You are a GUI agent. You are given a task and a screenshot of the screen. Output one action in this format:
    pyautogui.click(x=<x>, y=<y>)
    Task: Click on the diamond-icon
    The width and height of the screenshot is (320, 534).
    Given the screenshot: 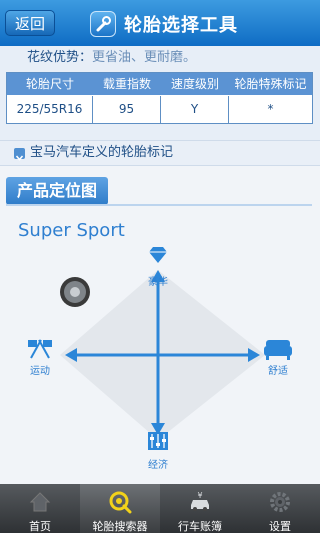 What is the action you would take?
    pyautogui.click(x=158, y=255)
    